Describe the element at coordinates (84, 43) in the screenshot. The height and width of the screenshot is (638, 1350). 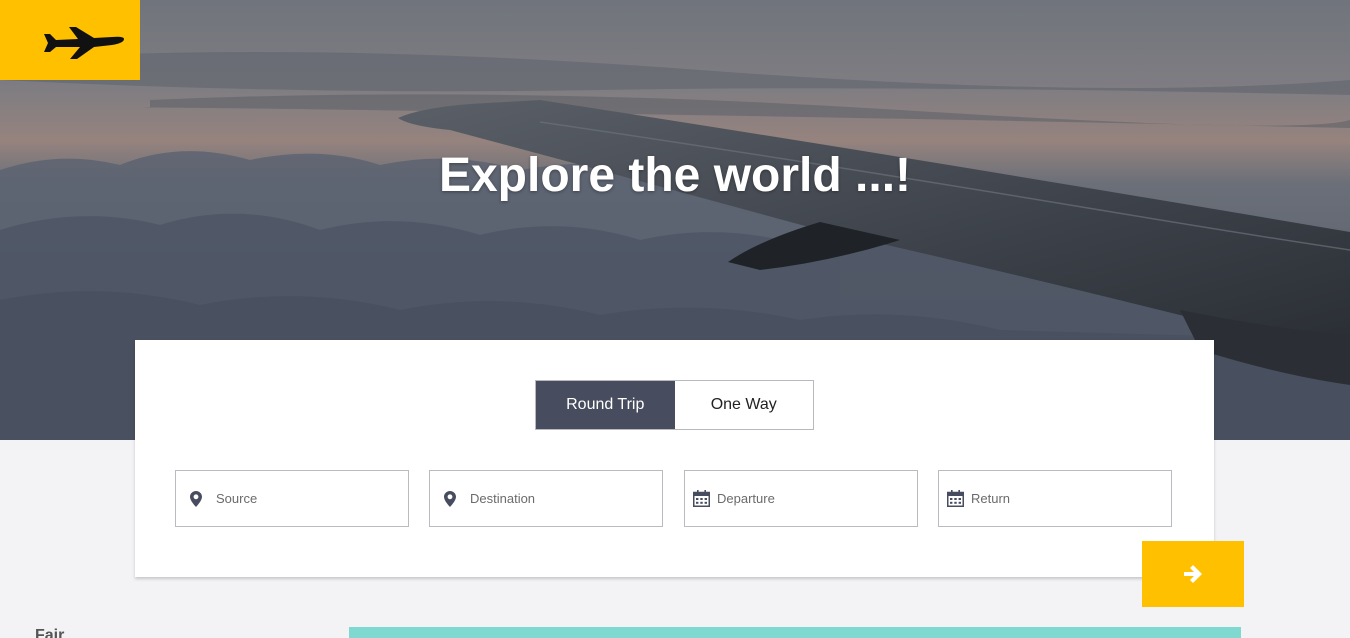
I see `airplane-icon` at that location.